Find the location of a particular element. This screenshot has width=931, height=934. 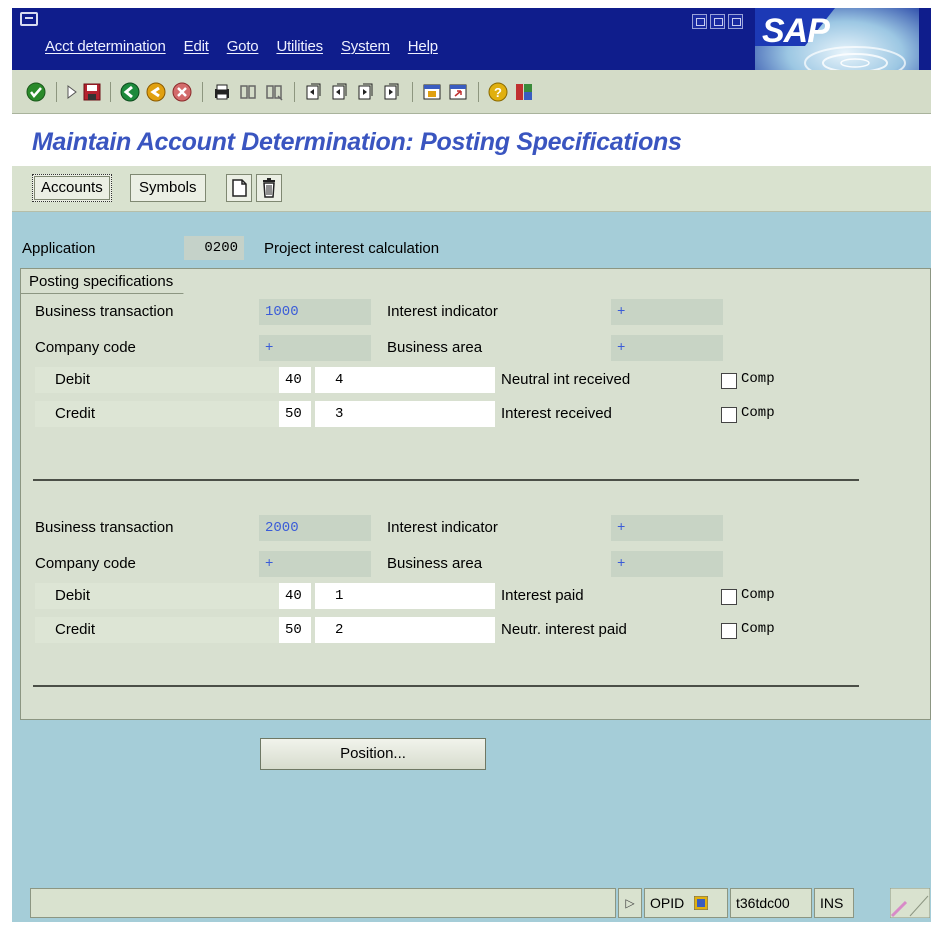

window-controls is located at coordinates (717, 21).